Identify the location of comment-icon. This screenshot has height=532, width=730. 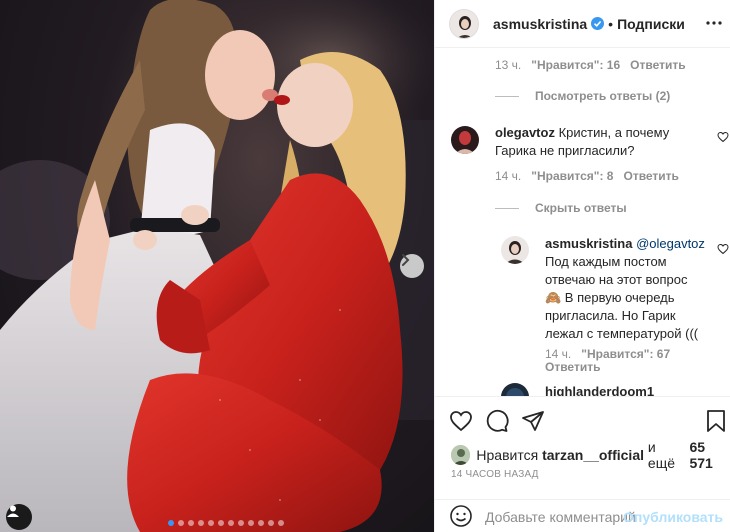
(497, 422).